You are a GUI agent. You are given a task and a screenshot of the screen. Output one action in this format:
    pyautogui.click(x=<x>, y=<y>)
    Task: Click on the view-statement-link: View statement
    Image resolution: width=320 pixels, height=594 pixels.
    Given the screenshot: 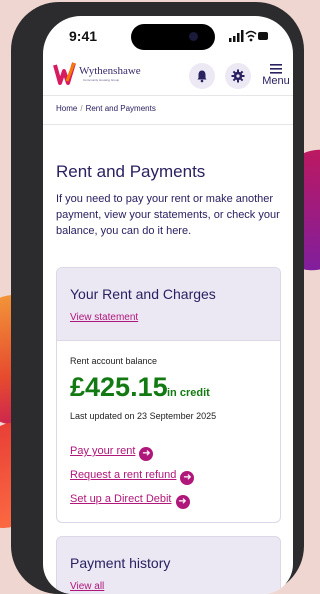 What is the action you would take?
    pyautogui.click(x=104, y=317)
    